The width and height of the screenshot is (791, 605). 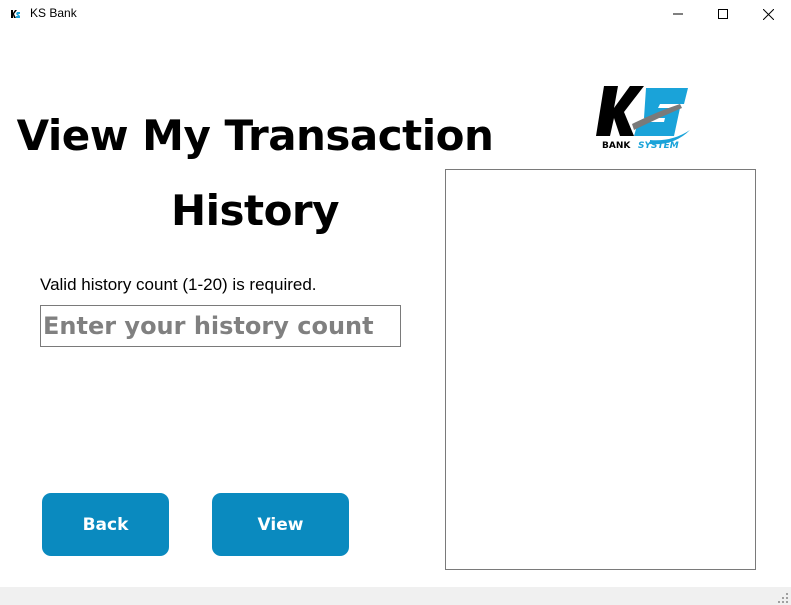 What do you see at coordinates (220, 326) in the screenshot?
I see `history-count-input` at bounding box center [220, 326].